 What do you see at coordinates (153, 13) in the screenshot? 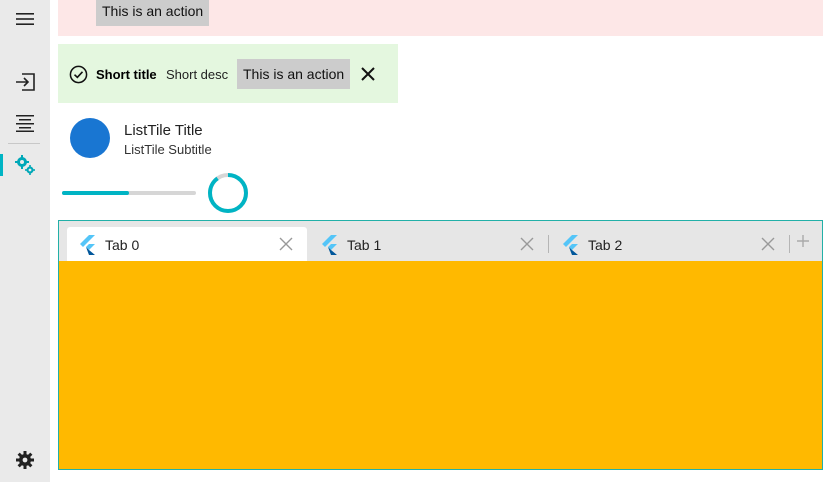
I see `error-action-button: This is an action` at bounding box center [153, 13].